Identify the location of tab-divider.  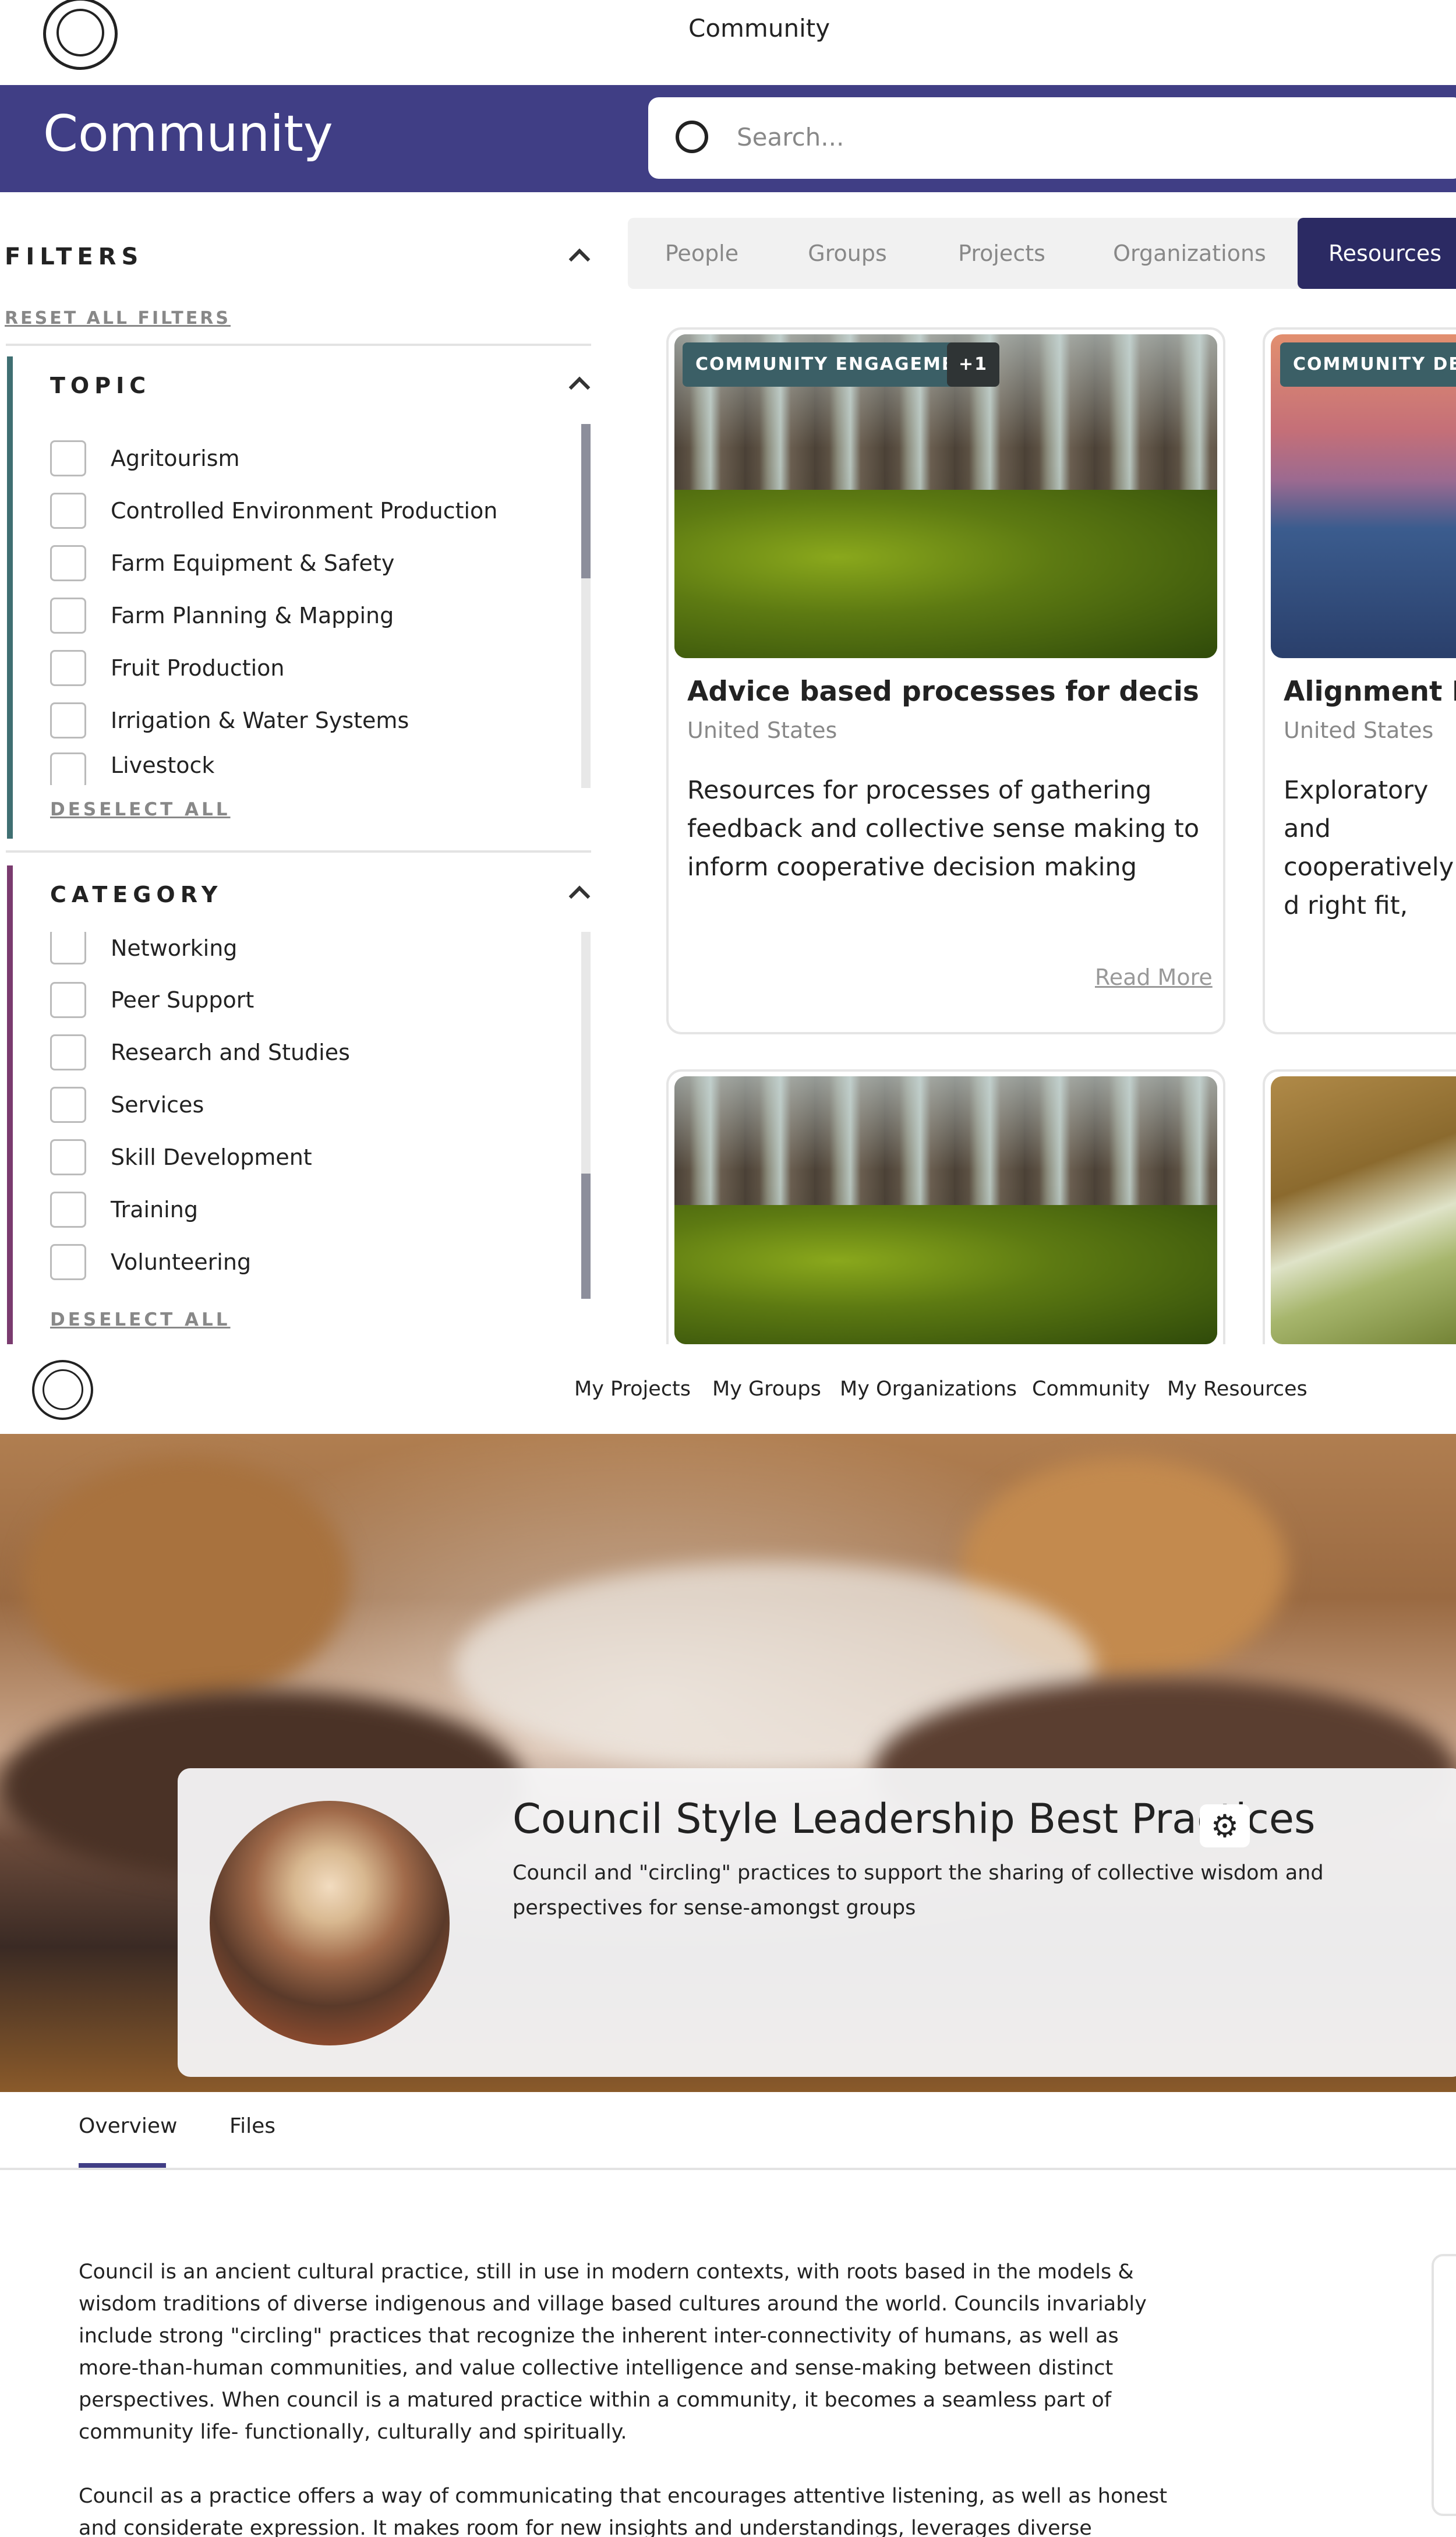
(728, 2169).